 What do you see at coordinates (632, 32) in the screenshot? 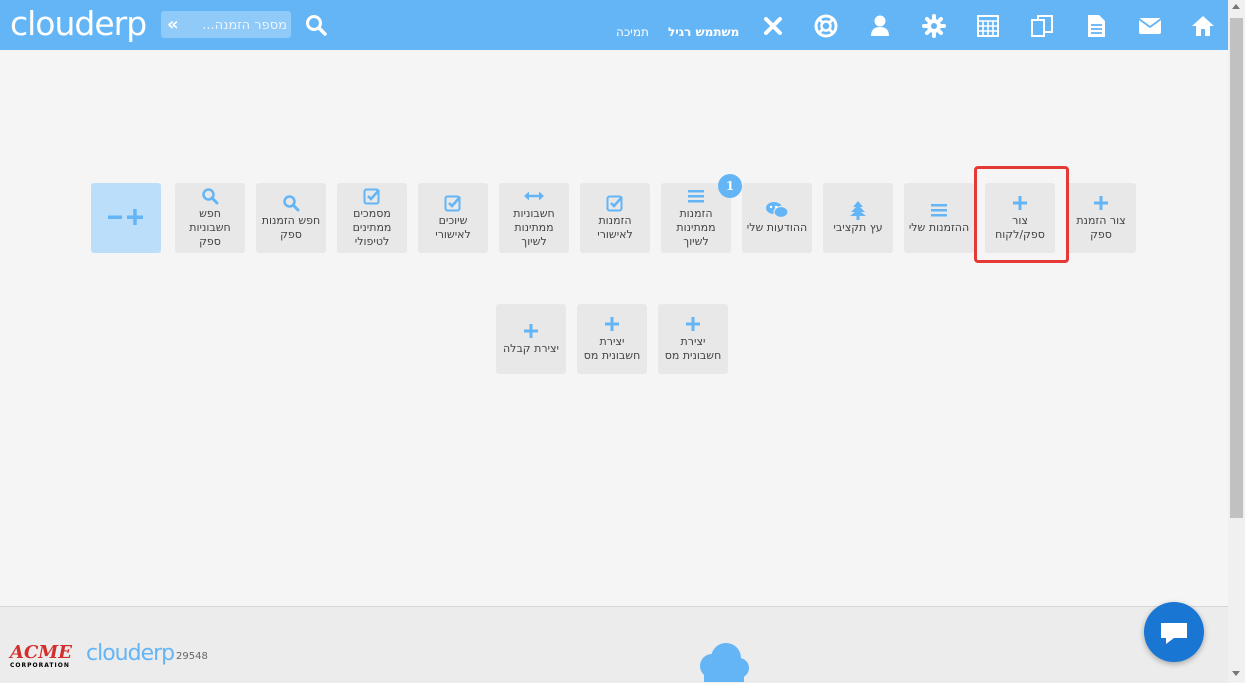
I see `support-link: תמיכה` at bounding box center [632, 32].